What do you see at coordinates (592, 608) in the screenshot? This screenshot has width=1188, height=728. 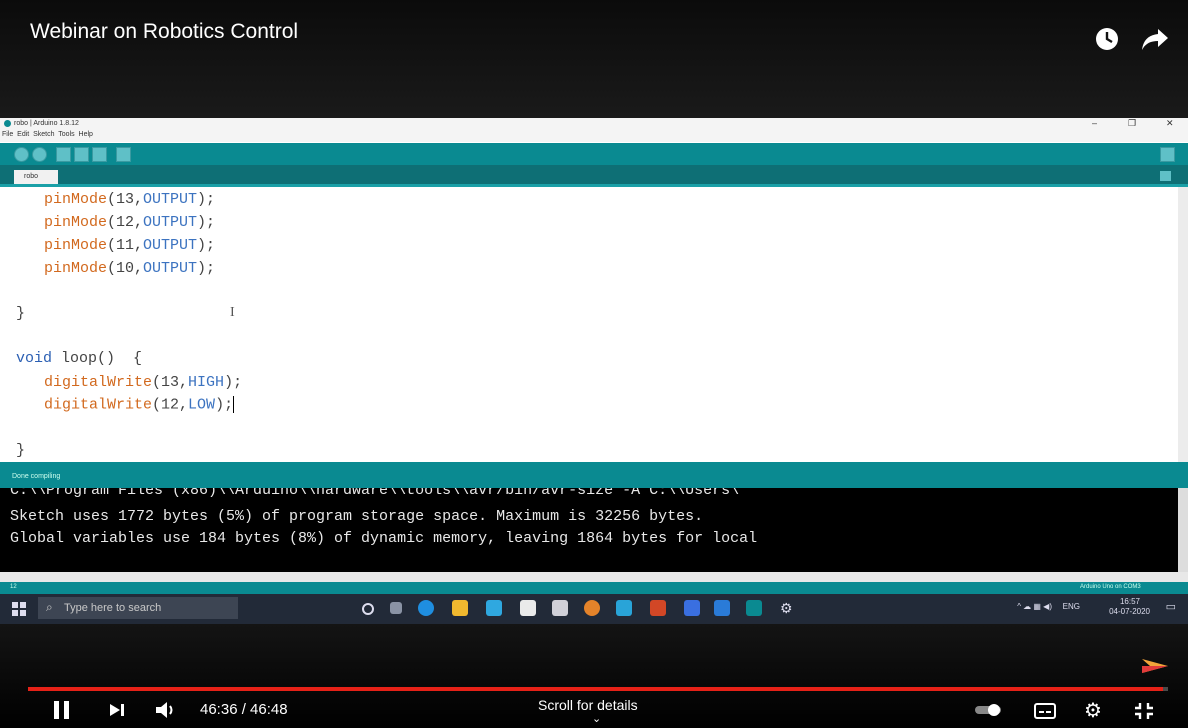 I see `chrome-icon` at bounding box center [592, 608].